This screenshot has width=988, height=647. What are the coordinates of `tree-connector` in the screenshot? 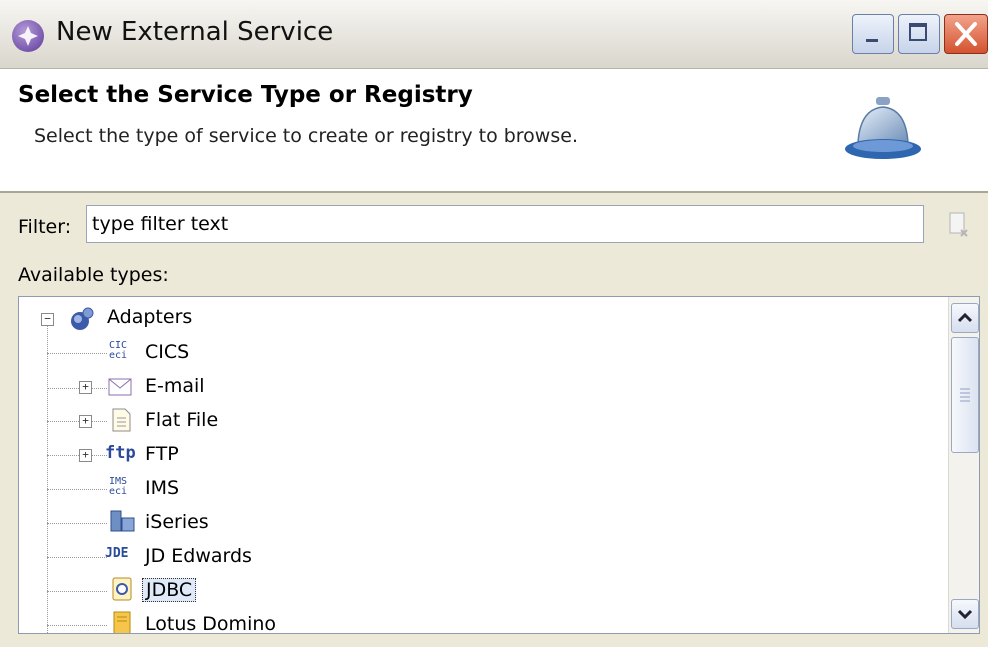 It's located at (47, 479).